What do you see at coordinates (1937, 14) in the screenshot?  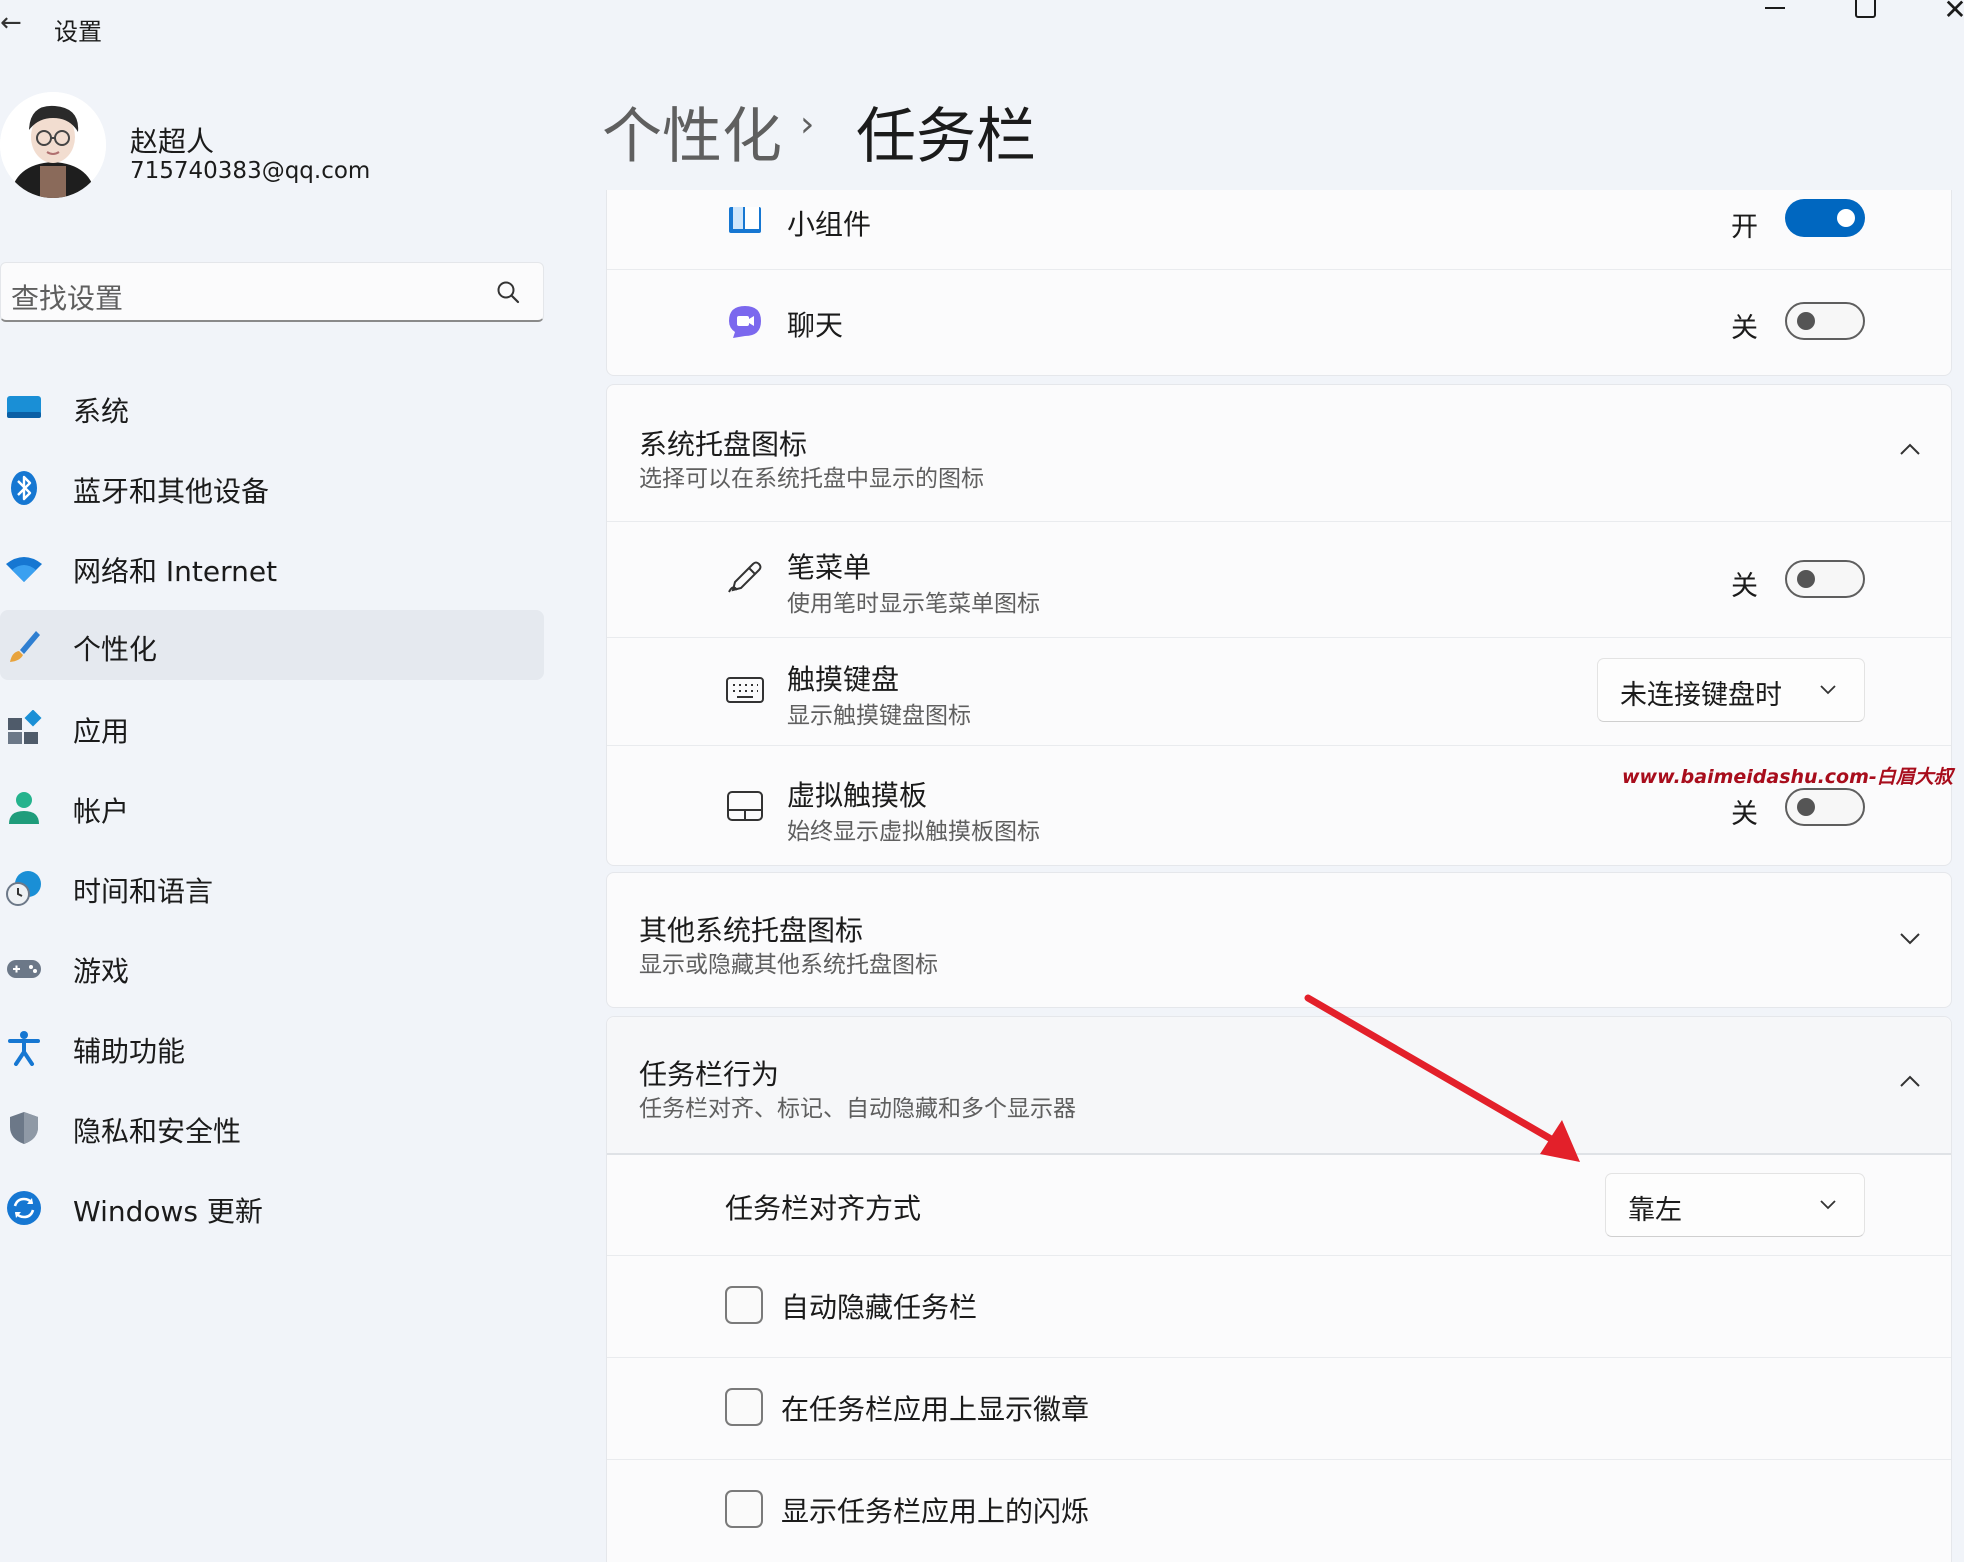 I see `close-button: ✕` at bounding box center [1937, 14].